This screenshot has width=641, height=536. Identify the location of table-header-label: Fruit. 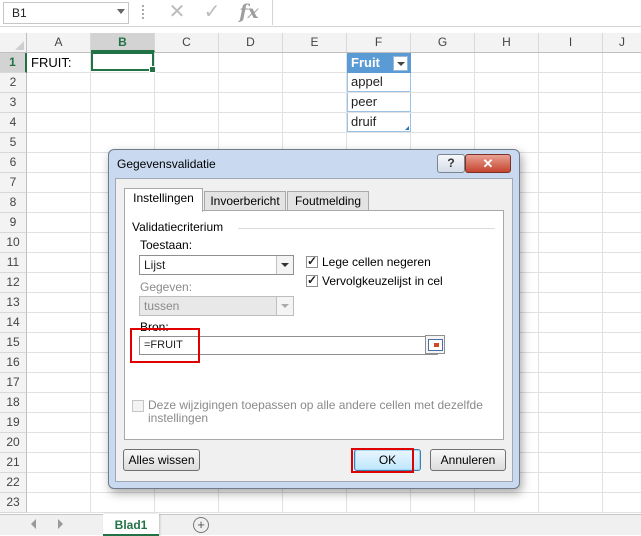
(365, 62).